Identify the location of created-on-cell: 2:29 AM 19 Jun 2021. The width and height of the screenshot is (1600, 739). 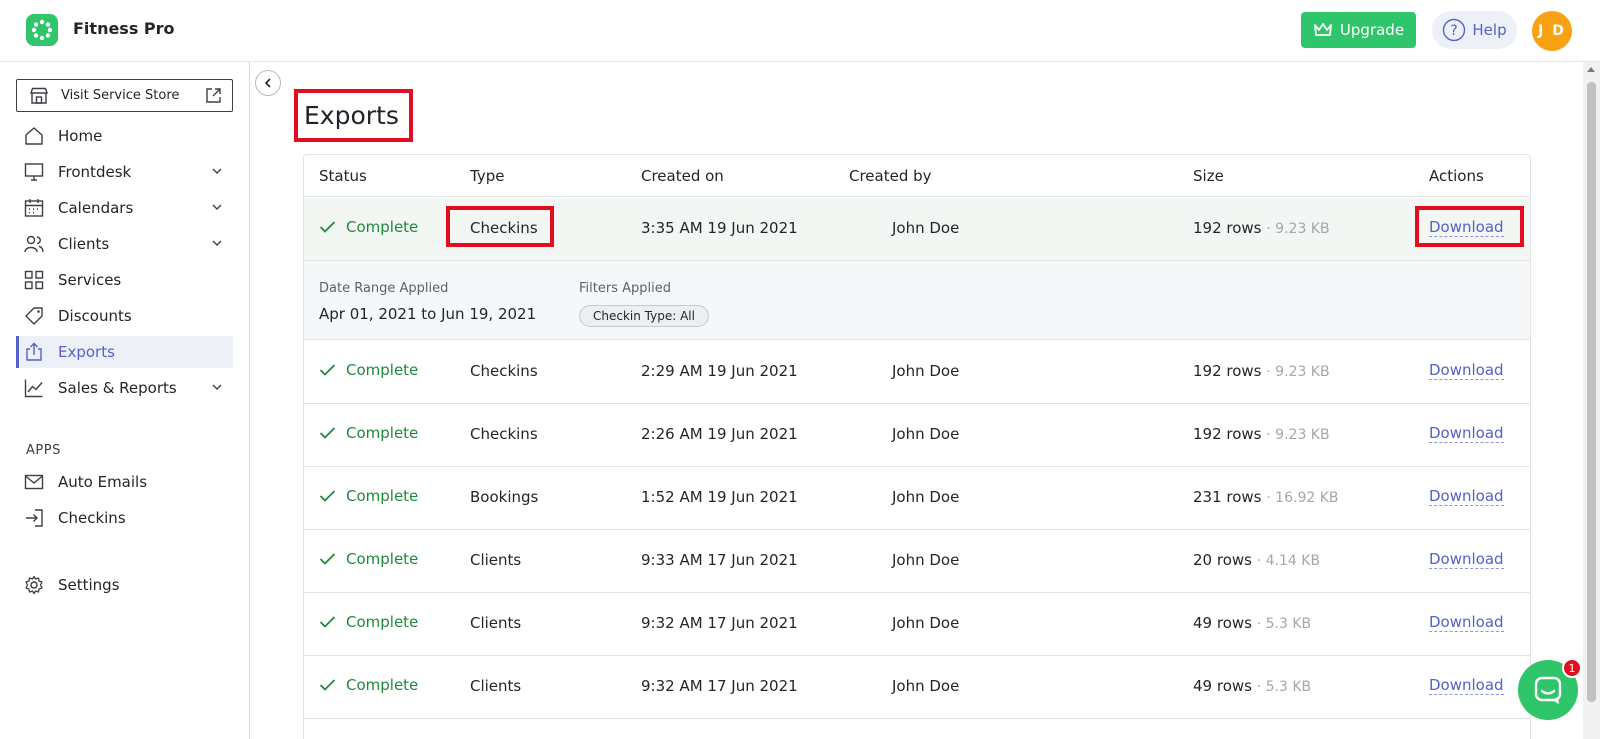
(719, 371).